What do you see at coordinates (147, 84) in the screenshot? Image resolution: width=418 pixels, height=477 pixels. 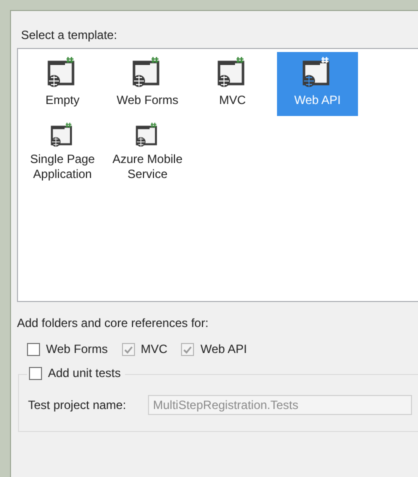 I see `template-item: Web Forms` at bounding box center [147, 84].